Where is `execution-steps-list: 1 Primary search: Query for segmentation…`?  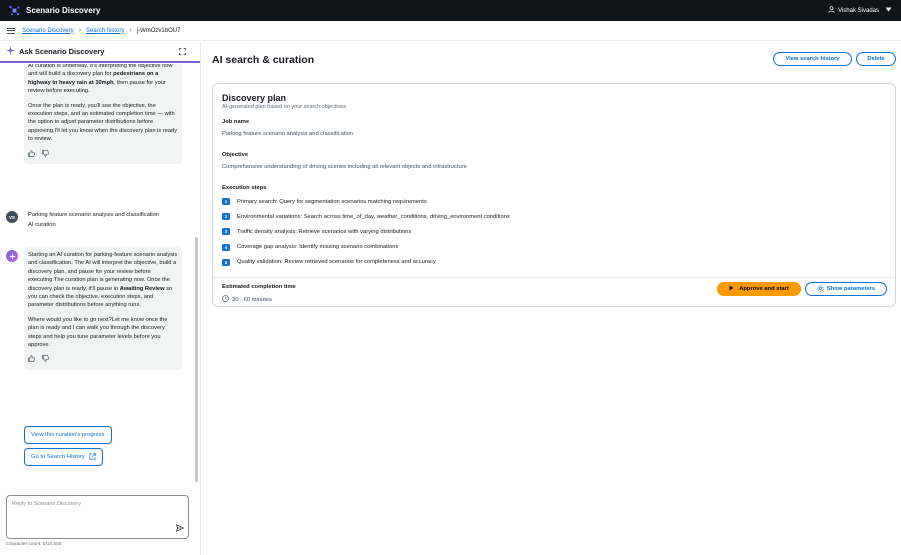
execution-steps-list: 1 Primary search: Query for segmentation… is located at coordinates (366, 236).